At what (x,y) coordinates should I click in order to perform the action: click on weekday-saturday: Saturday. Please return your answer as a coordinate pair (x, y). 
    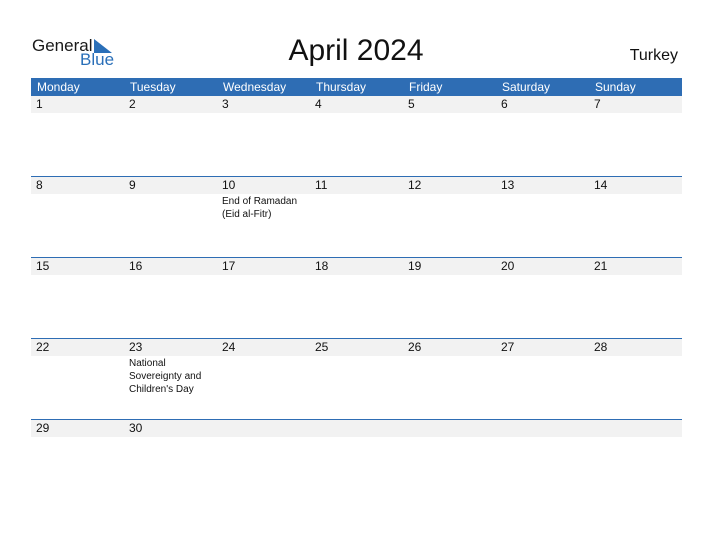
    Looking at the image, I should click on (526, 87).